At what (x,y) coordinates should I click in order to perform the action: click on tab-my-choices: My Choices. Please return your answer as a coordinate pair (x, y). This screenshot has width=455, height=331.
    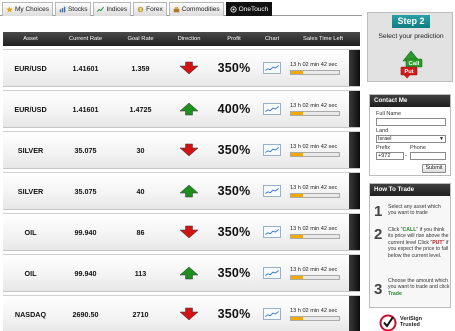
    Looking at the image, I should click on (27, 9).